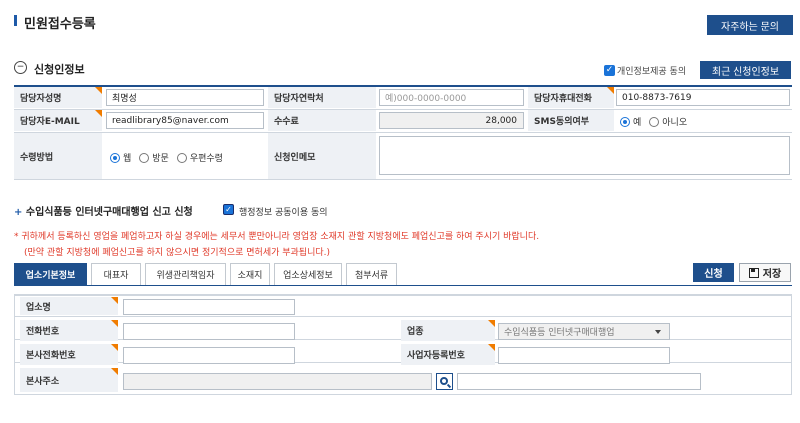 The width and height of the screenshot is (800, 423). Describe the element at coordinates (160, 159) in the screenshot. I see `receive-visit-label: 방문` at that location.